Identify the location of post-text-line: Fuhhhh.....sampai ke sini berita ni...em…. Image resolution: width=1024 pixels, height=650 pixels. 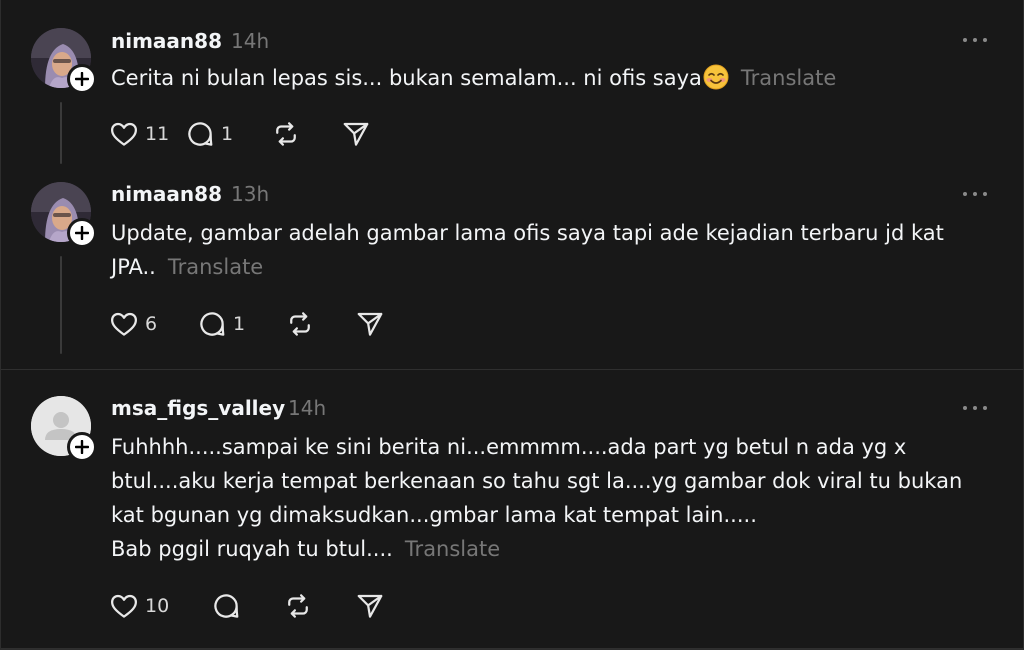
(509, 447).